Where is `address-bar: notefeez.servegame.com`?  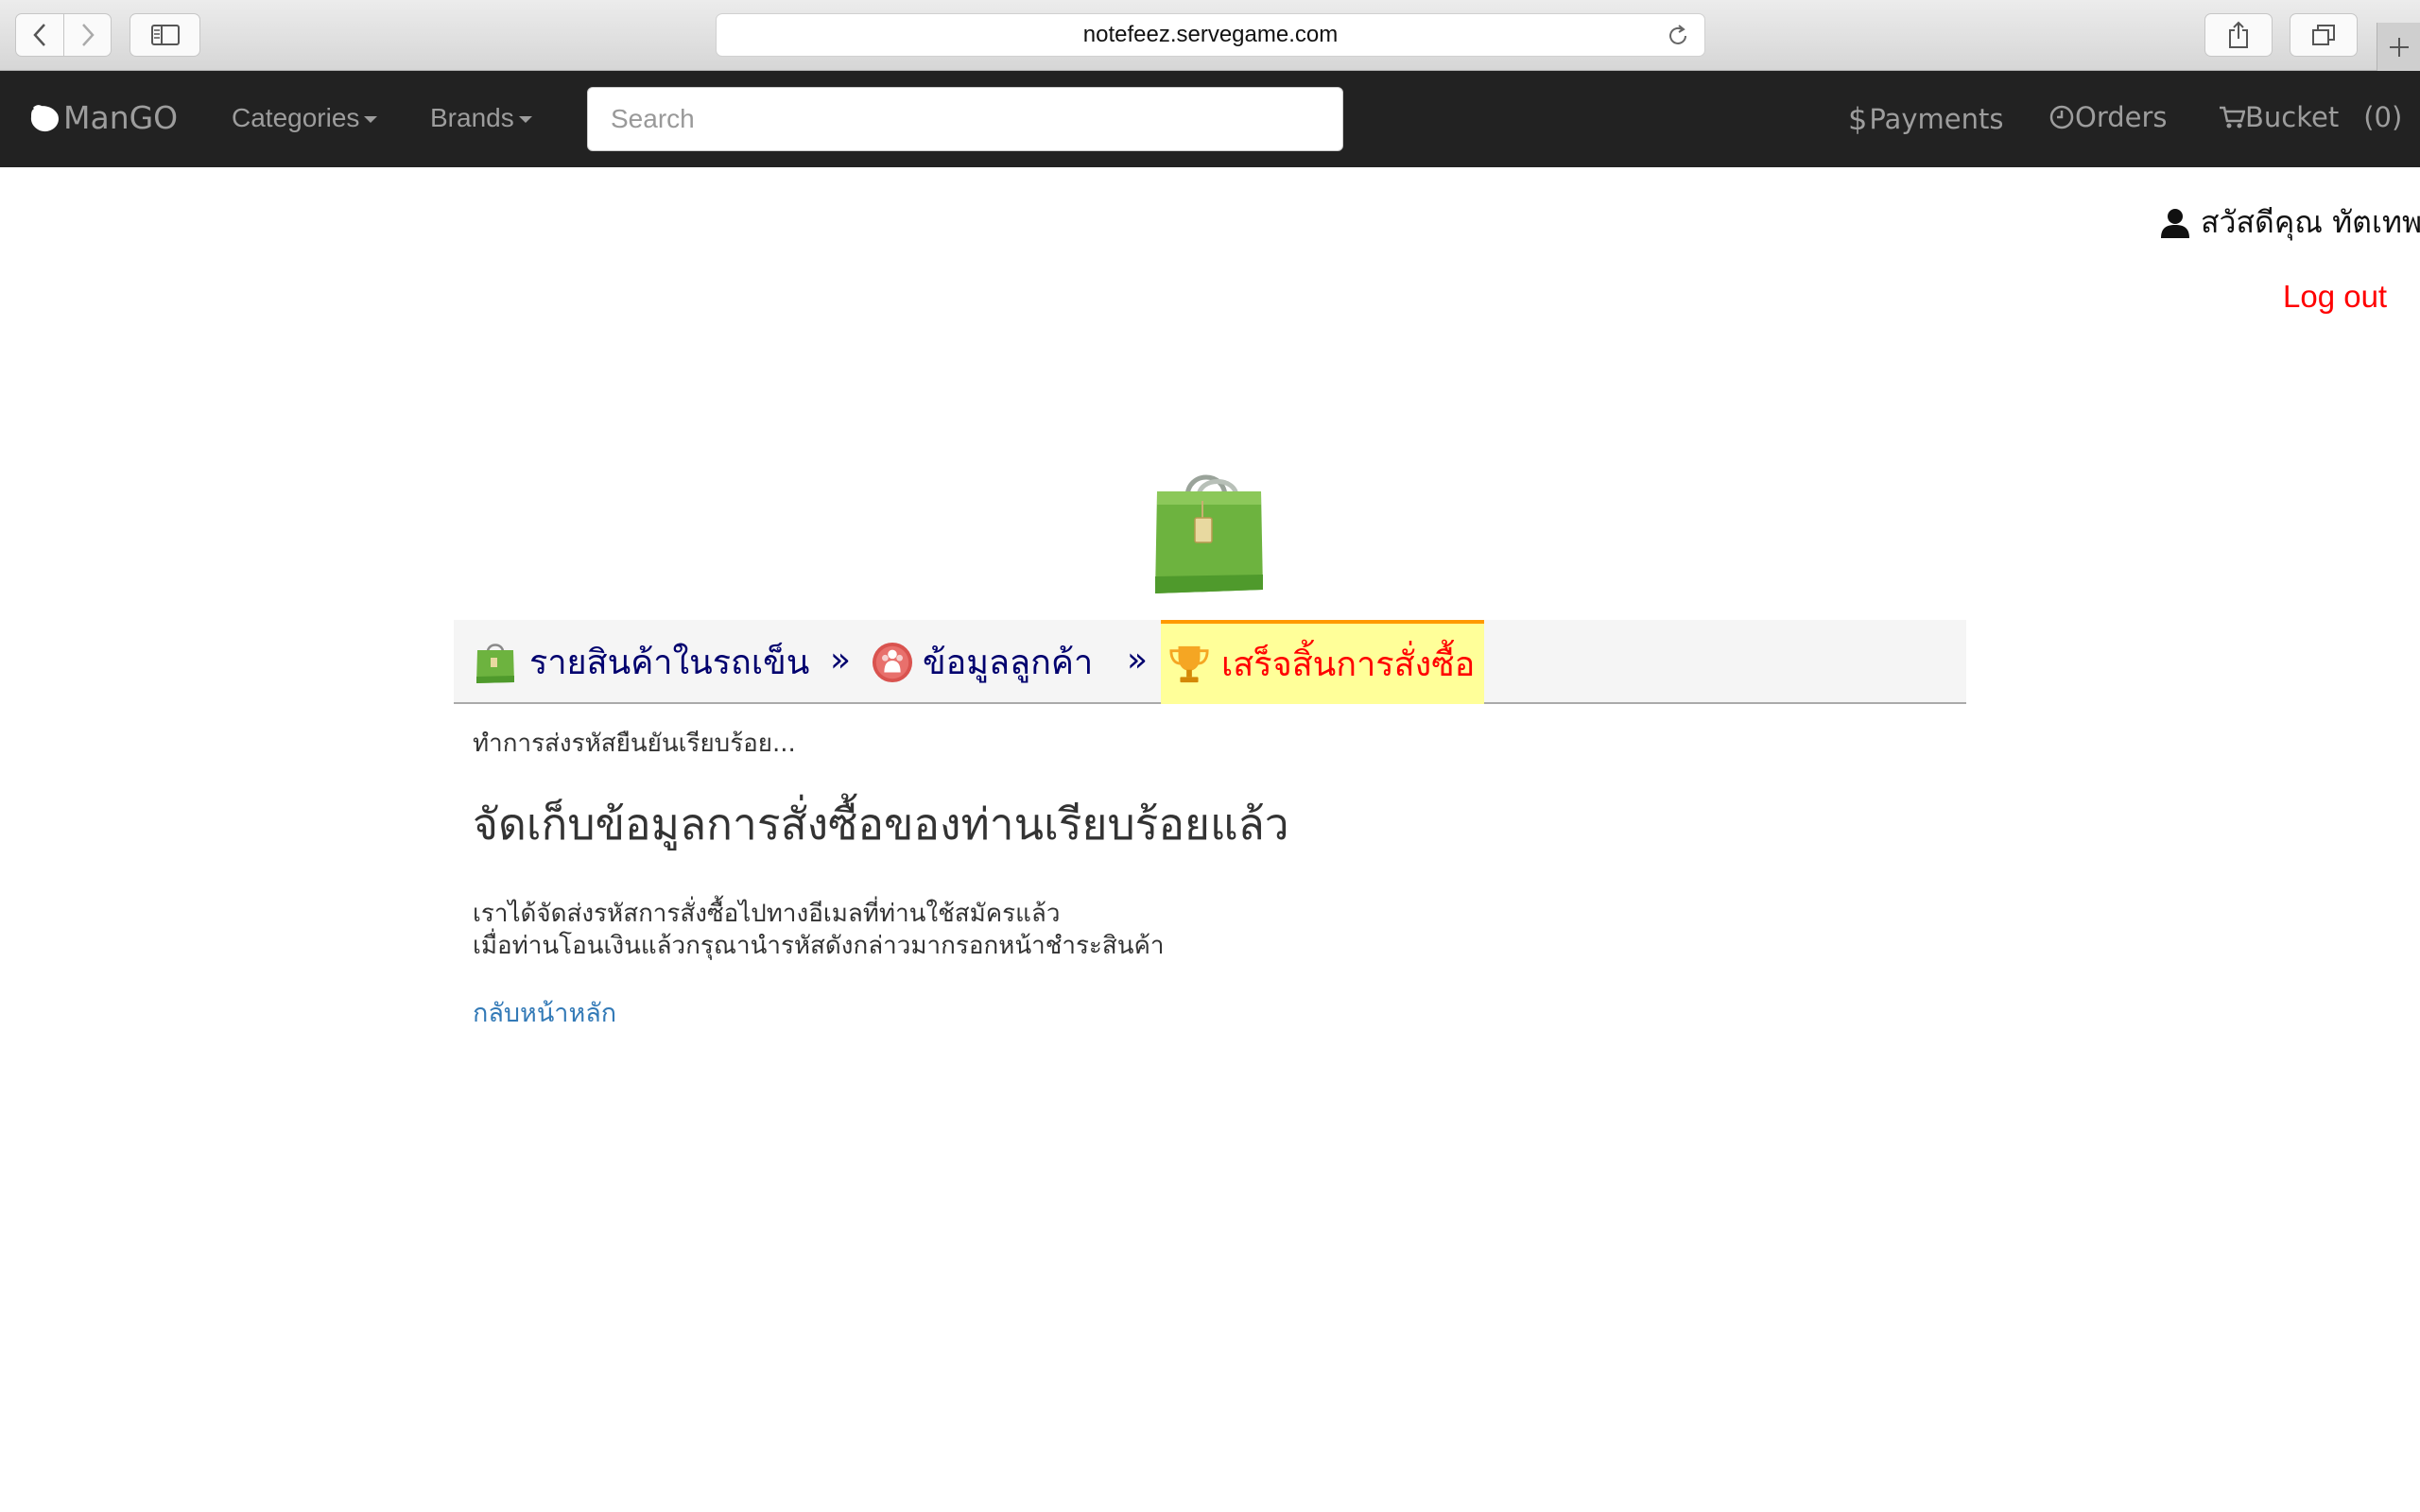
address-bar: notefeez.servegame.com is located at coordinates (1210, 35).